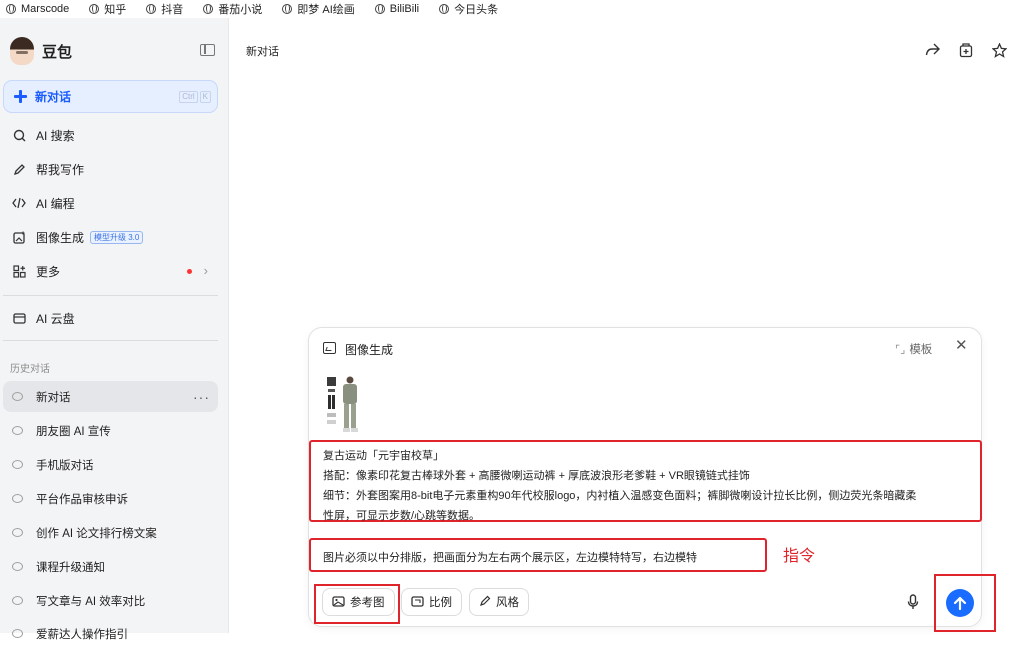 The height and width of the screenshot is (649, 1024). Describe the element at coordinates (82, 634) in the screenshot. I see `history-item-label: 爱薪达人操作指引` at that location.